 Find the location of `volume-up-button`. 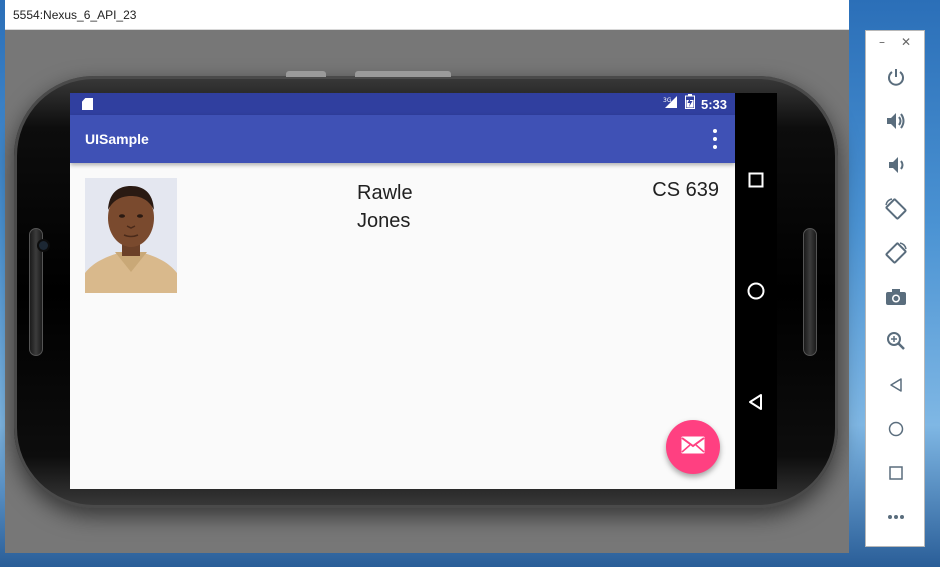

volume-up-button is located at coordinates (896, 121).